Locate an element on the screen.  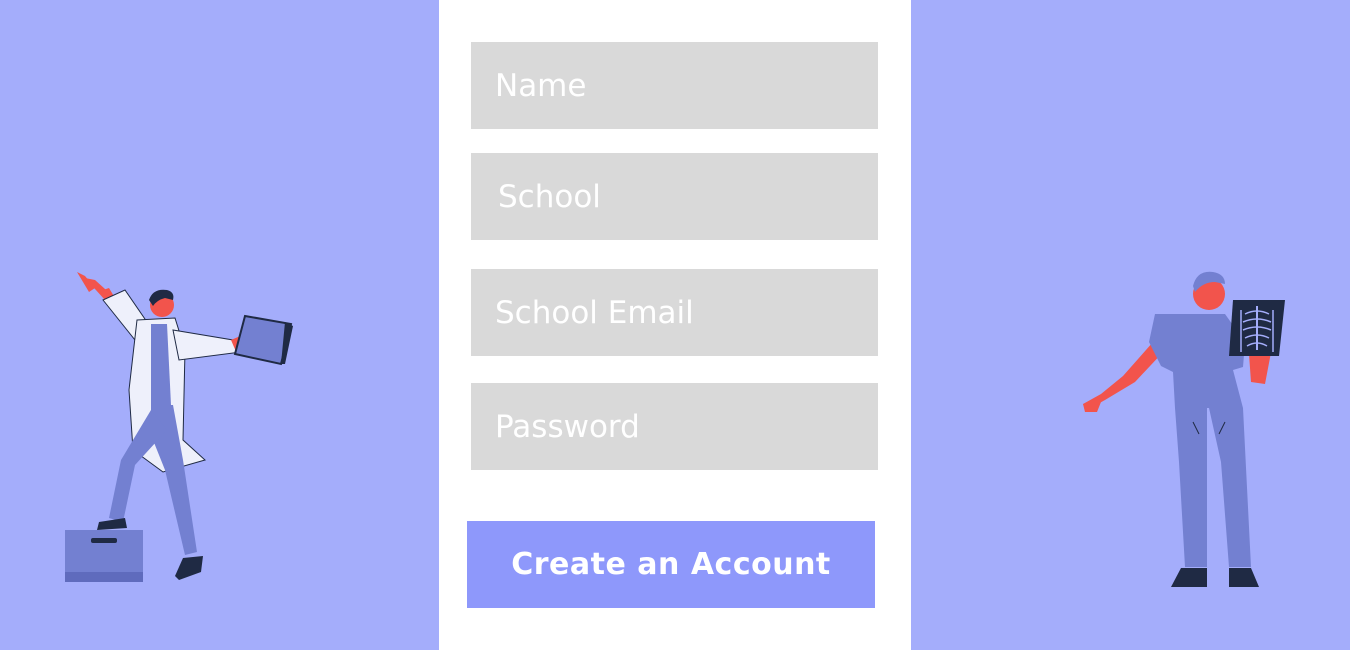
xray-icon is located at coordinates (1257, 328).